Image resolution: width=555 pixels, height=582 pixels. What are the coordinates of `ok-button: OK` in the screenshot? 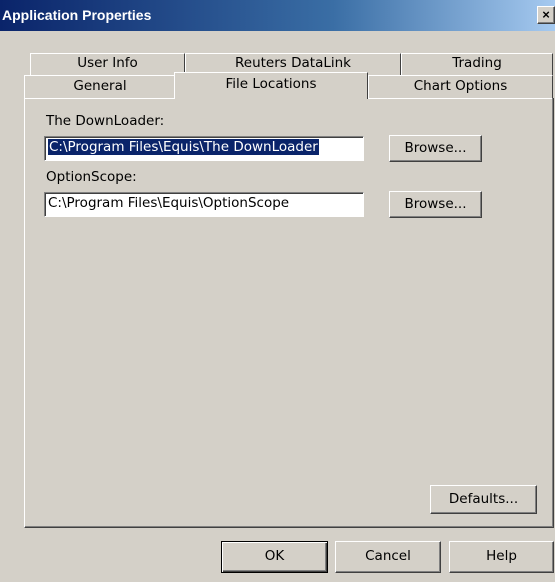 It's located at (274, 557).